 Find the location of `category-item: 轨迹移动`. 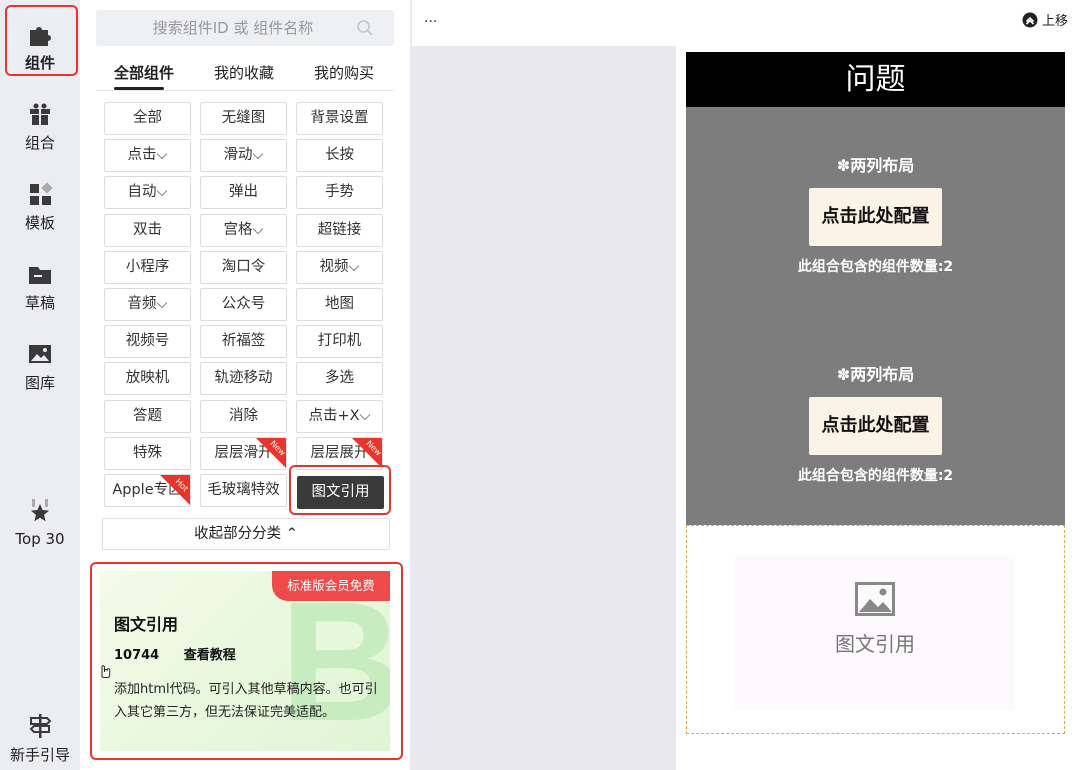

category-item: 轨迹移动 is located at coordinates (243, 379).